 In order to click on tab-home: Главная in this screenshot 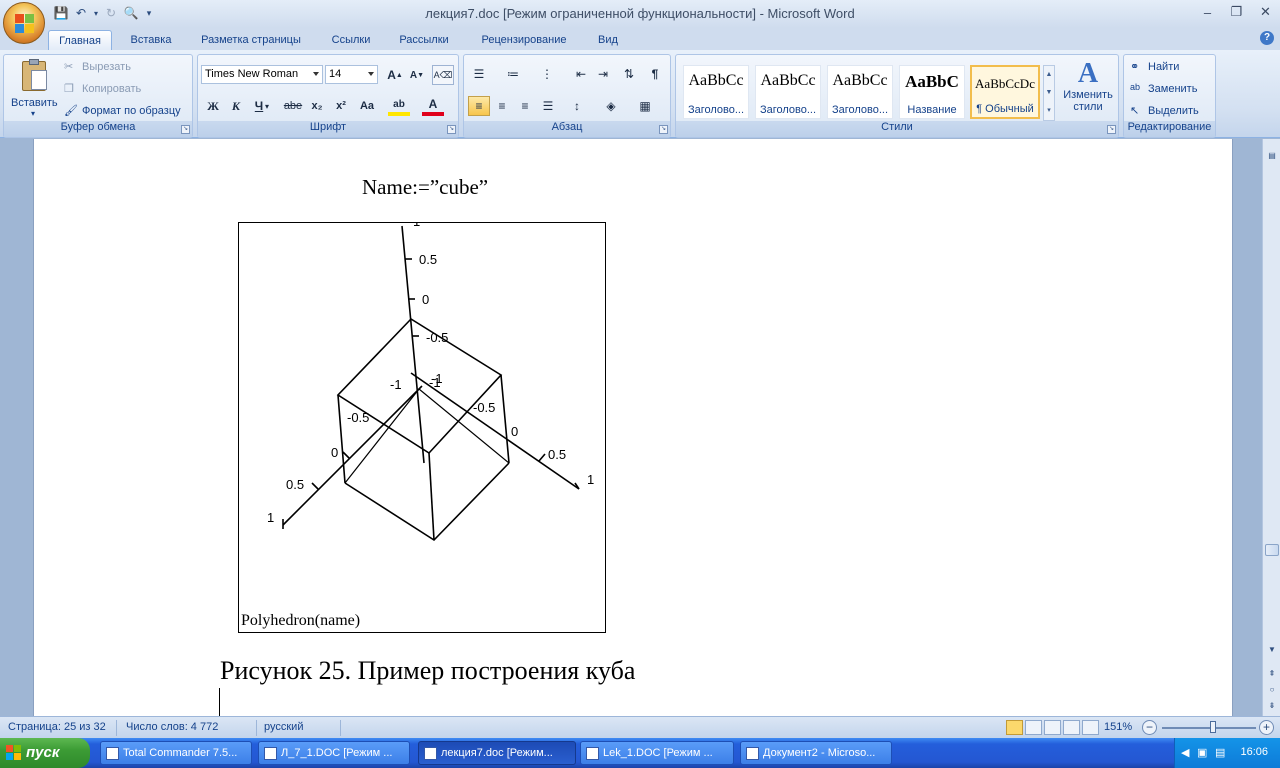, I will do `click(80, 40)`.